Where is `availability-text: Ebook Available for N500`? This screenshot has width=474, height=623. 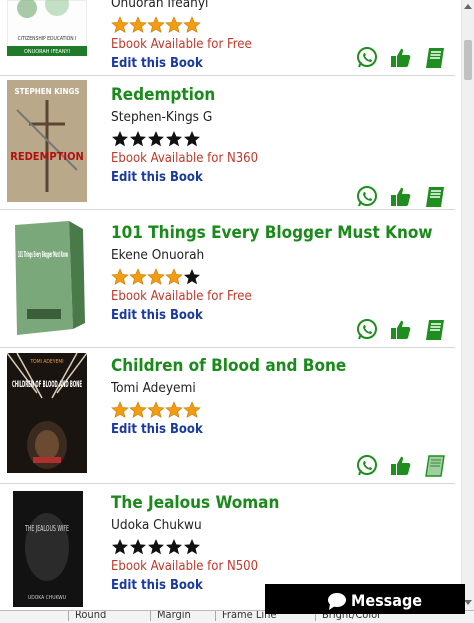 availability-text: Ebook Available for N500 is located at coordinates (185, 566).